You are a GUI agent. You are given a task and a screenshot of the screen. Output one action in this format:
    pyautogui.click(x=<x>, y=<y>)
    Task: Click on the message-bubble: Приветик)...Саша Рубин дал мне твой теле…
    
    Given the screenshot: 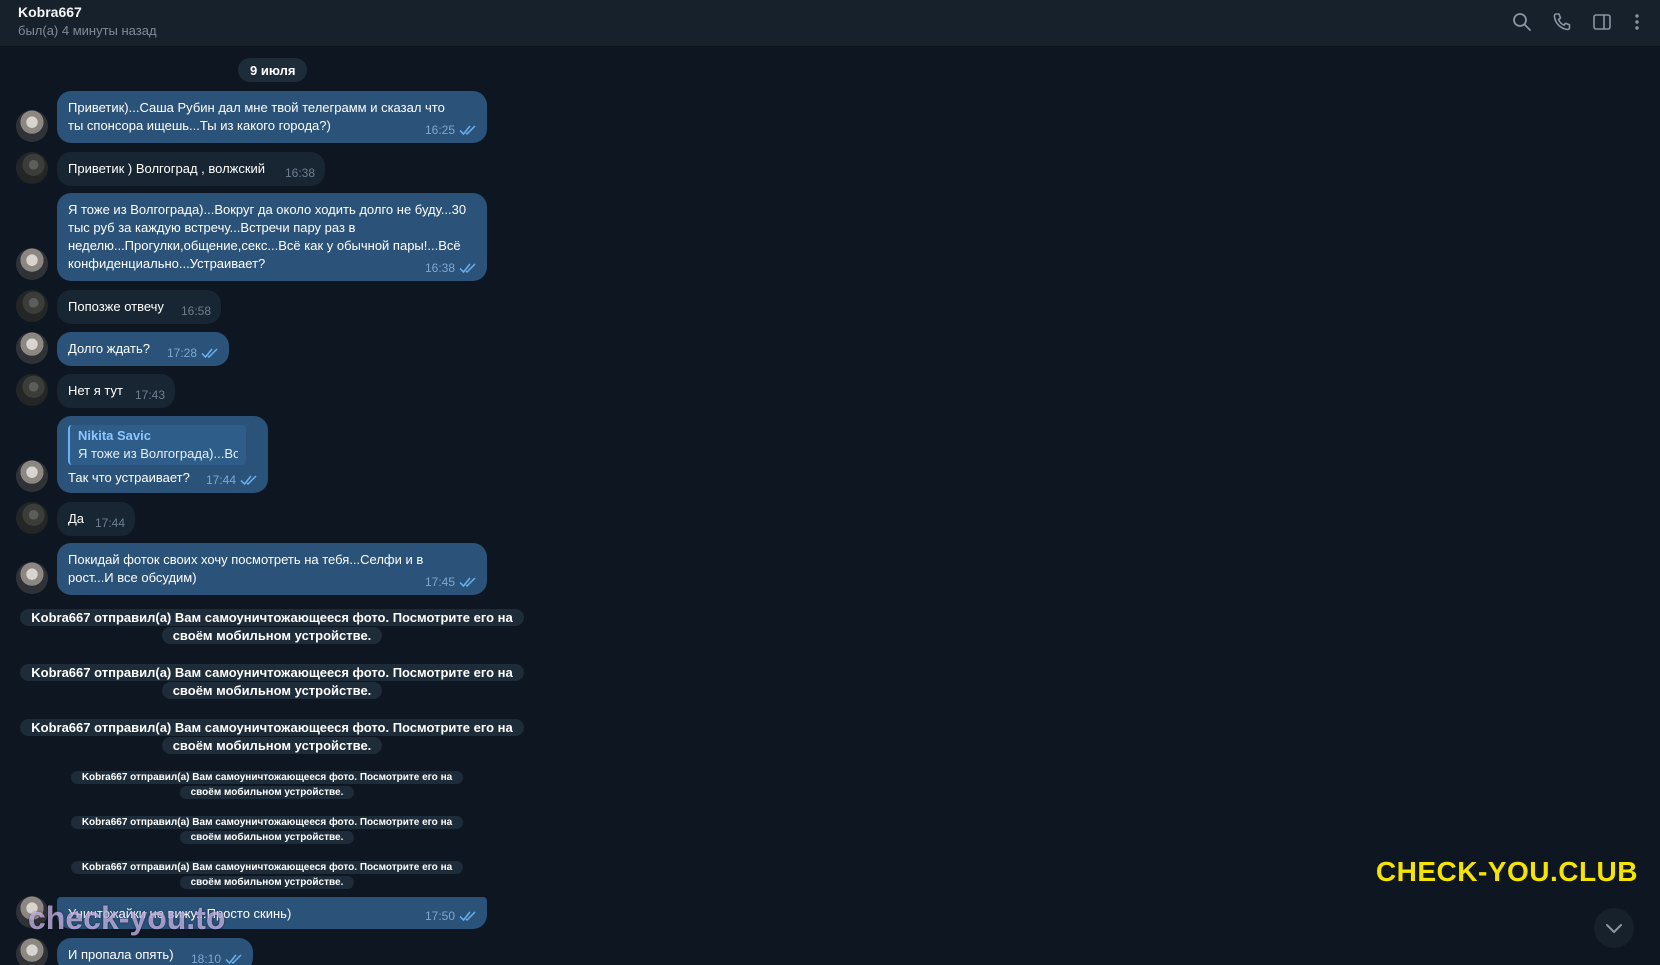 What is the action you would take?
    pyautogui.click(x=272, y=117)
    